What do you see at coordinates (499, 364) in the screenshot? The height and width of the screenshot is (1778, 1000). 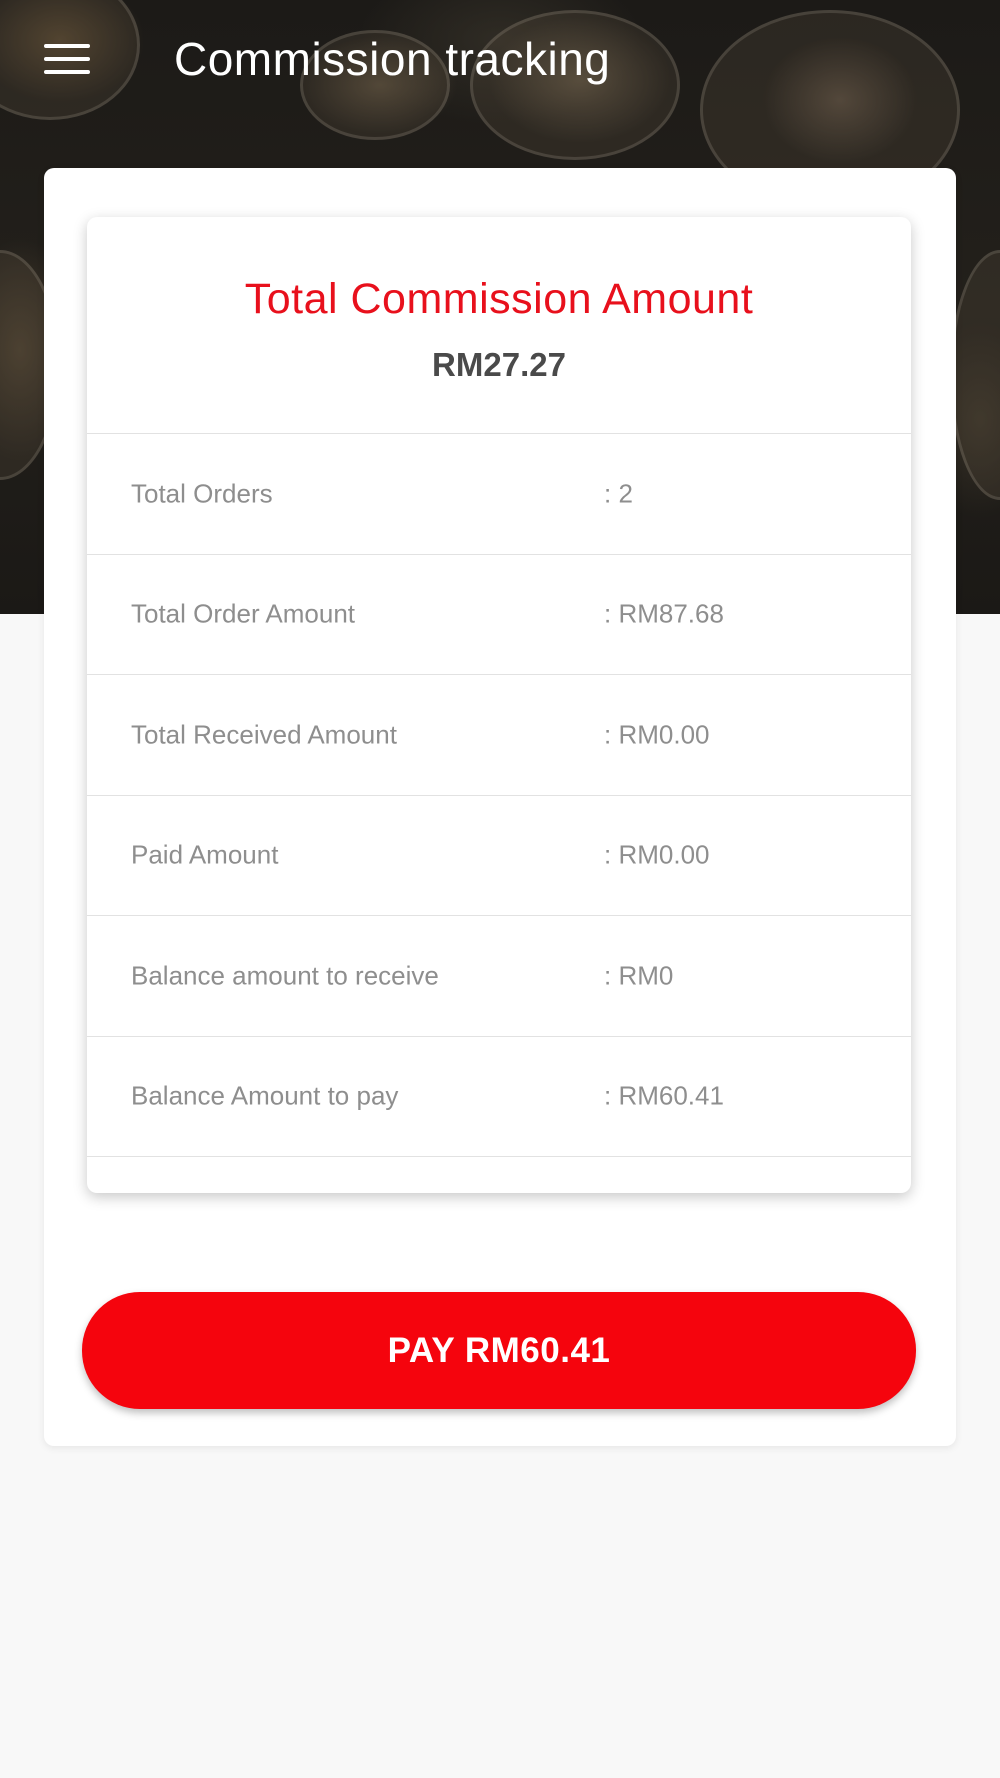 I see `total-commission-amount: RM27.27` at bounding box center [499, 364].